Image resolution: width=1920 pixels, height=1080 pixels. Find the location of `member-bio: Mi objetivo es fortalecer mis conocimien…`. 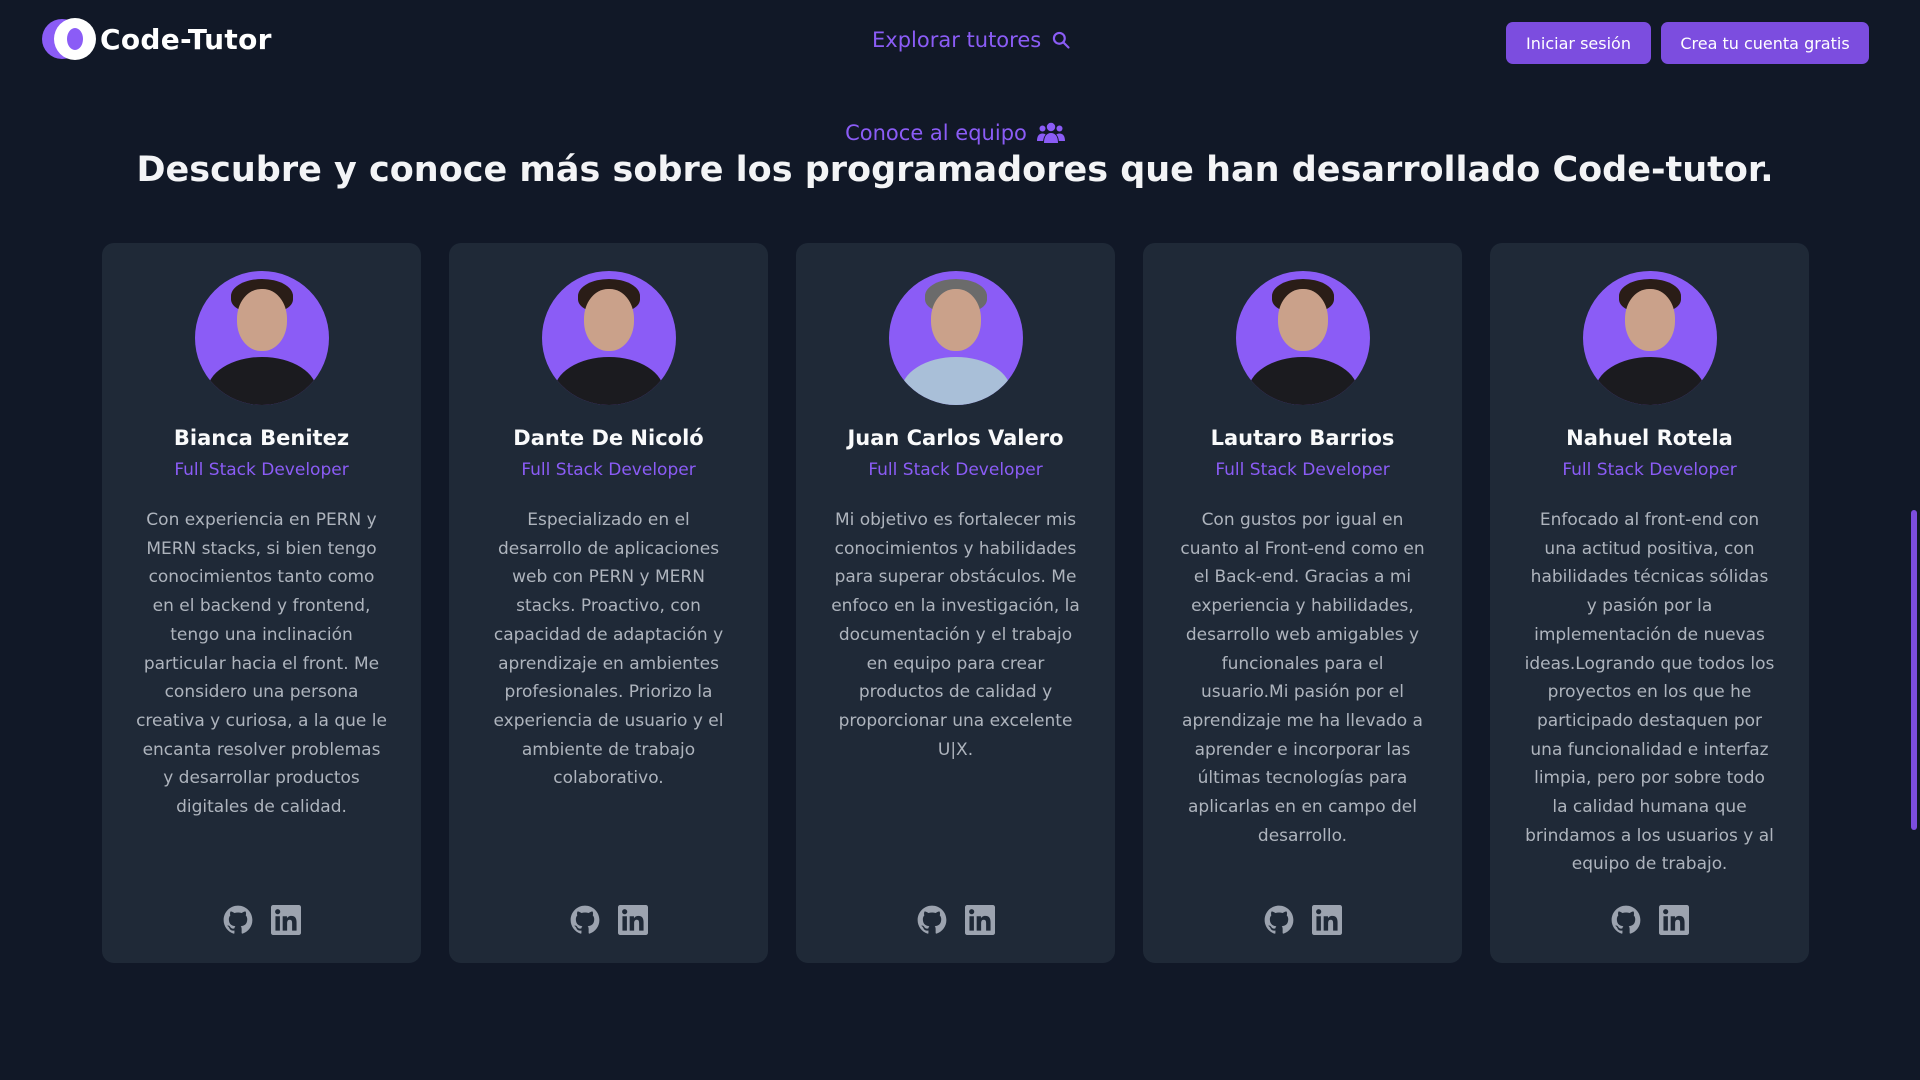

member-bio: Mi objetivo es fortalecer mis conocimien… is located at coordinates (955, 635).